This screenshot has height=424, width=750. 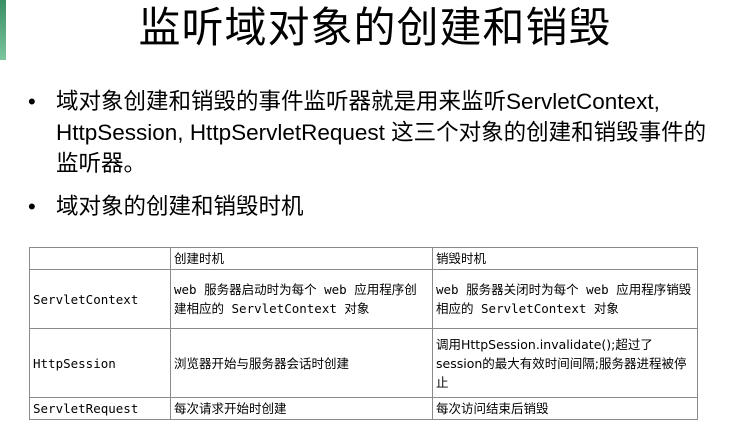 I want to click on destroy-time-cell: 每次访问结束后销毁, so click(x=565, y=408).